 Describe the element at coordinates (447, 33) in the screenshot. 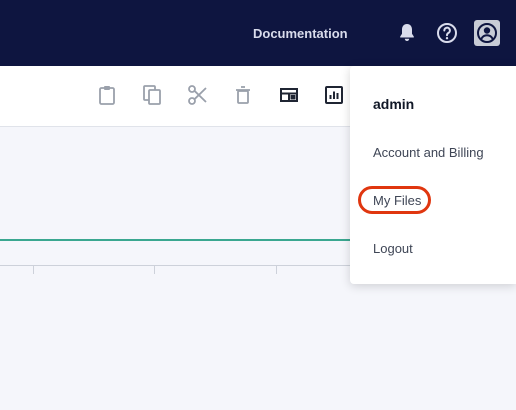

I see `help-icon` at that location.